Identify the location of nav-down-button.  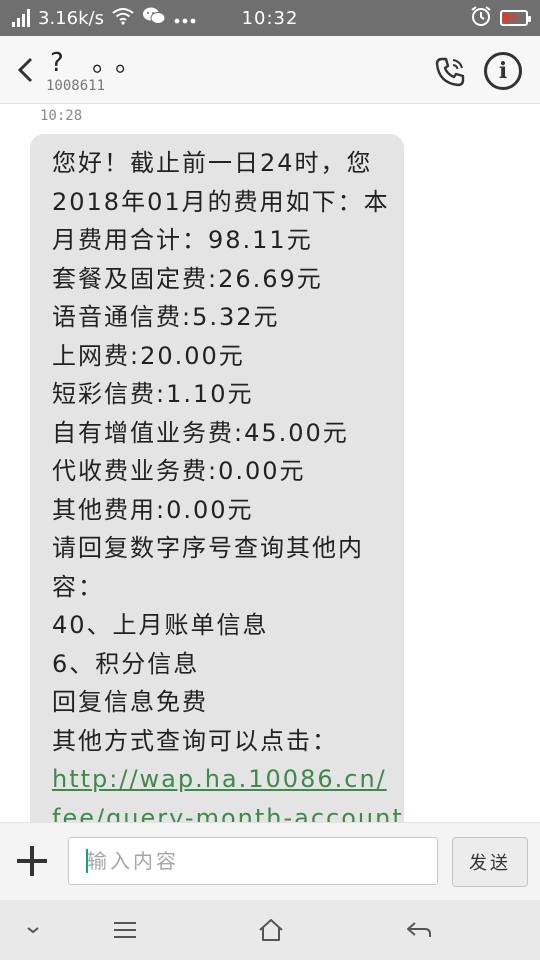
(33, 930).